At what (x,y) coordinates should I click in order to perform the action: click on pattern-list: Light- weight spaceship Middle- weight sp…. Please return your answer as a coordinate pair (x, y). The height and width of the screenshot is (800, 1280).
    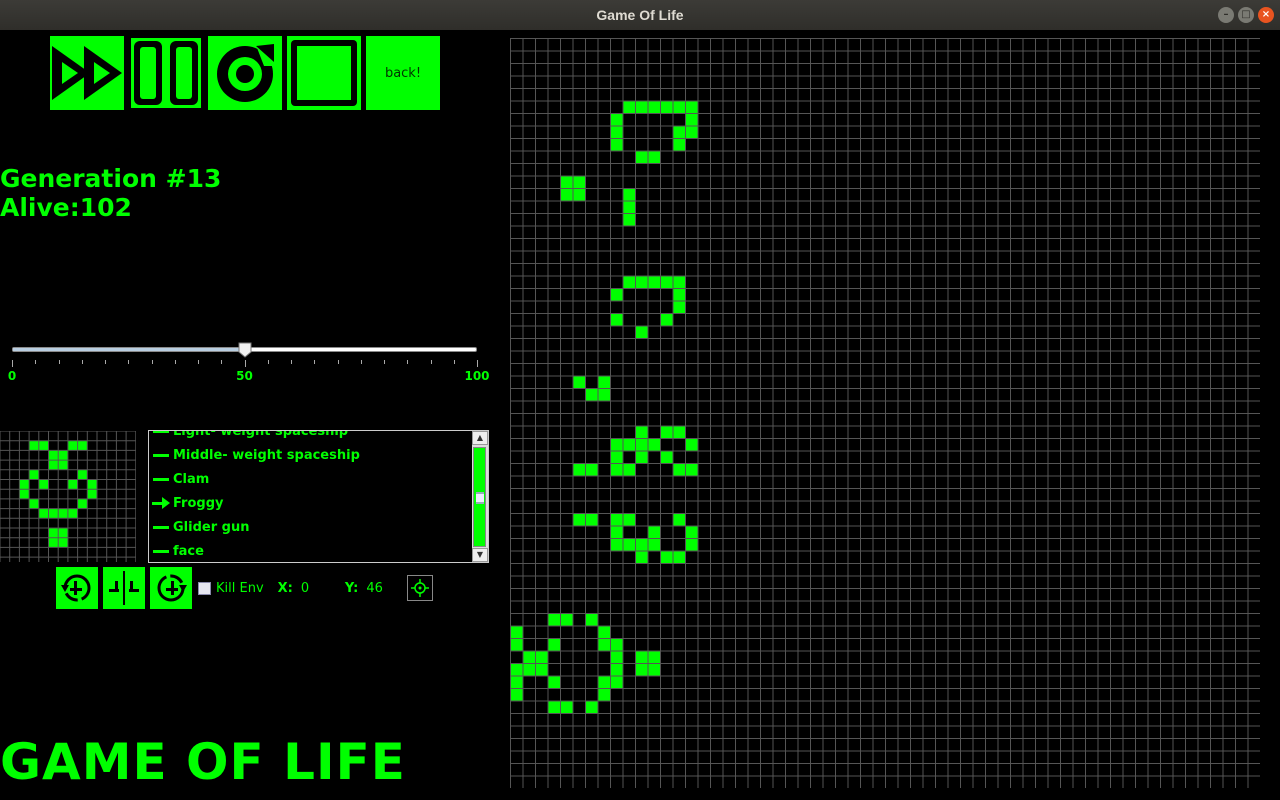
    Looking at the image, I should click on (318, 496).